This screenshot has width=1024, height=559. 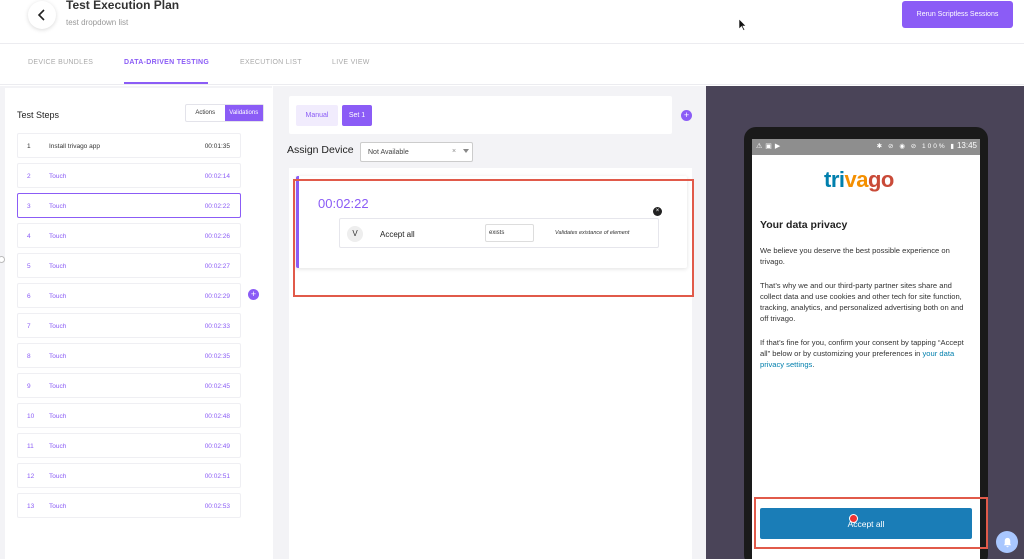 What do you see at coordinates (509, 233) in the screenshot?
I see `validation-condition-input` at bounding box center [509, 233].